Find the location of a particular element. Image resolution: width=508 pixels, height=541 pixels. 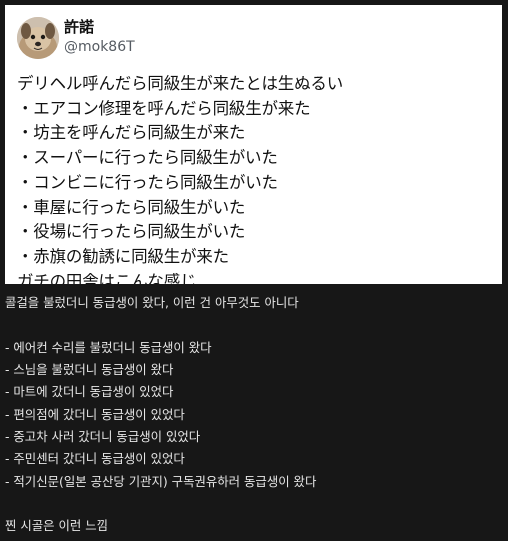

dog-avatar-icon is located at coordinates (38, 38).